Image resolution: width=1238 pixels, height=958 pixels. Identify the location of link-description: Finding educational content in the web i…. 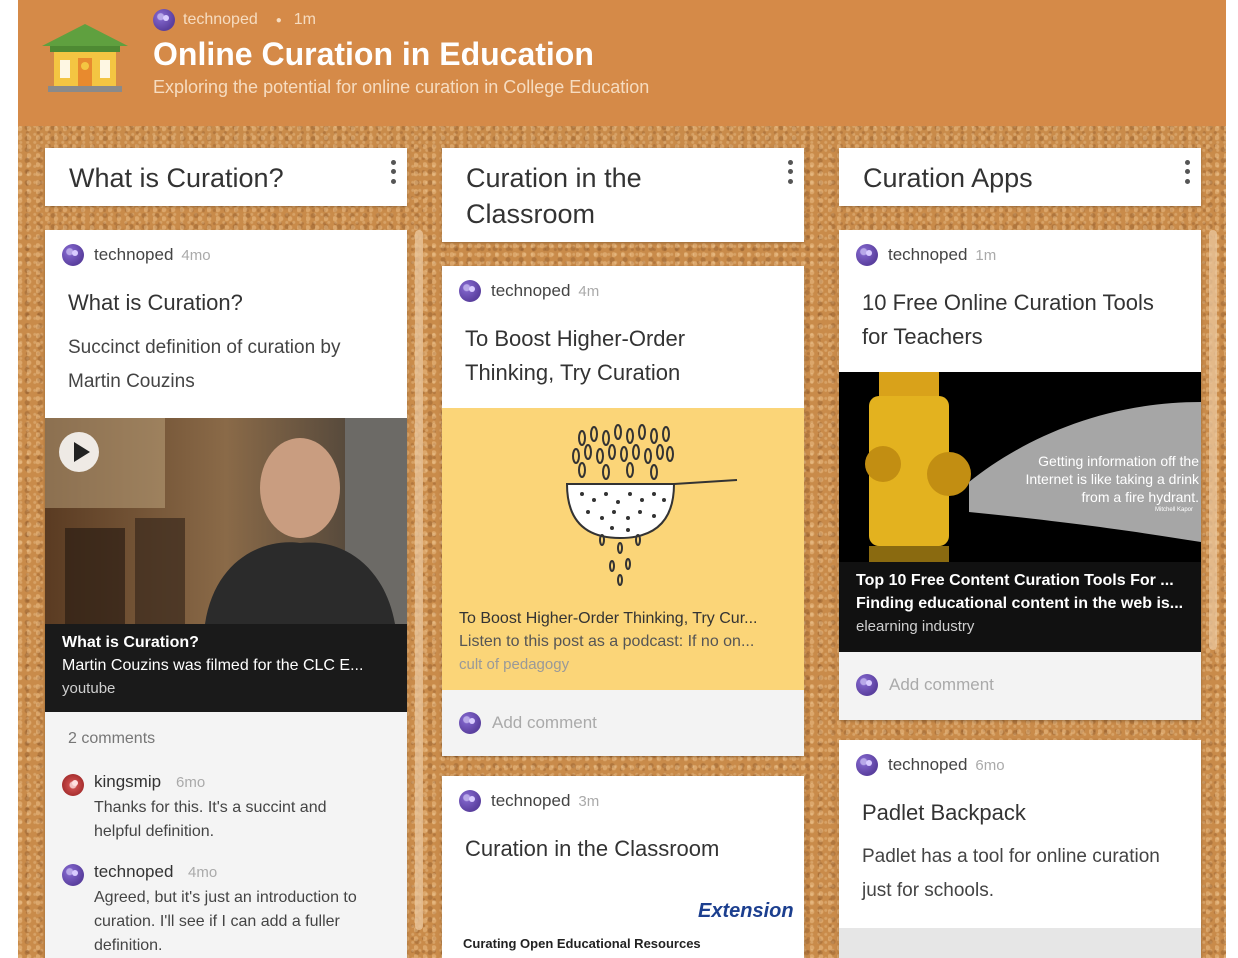
(1020, 603).